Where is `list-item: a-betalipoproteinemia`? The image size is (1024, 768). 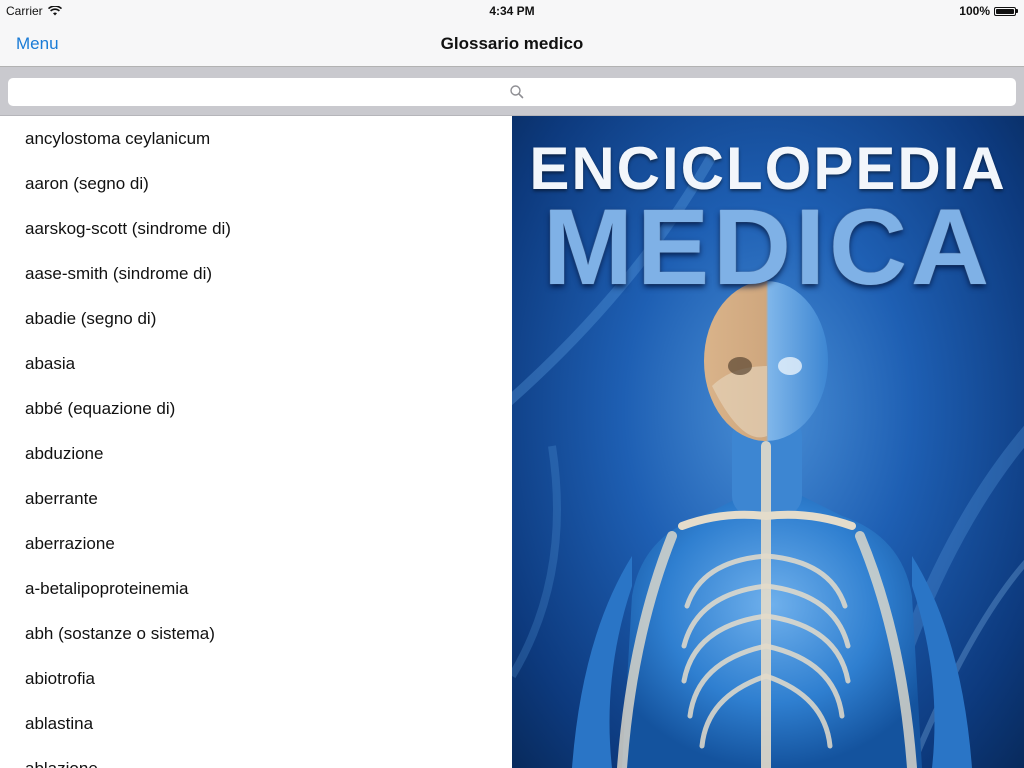 list-item: a-betalipoproteinemia is located at coordinates (256, 588).